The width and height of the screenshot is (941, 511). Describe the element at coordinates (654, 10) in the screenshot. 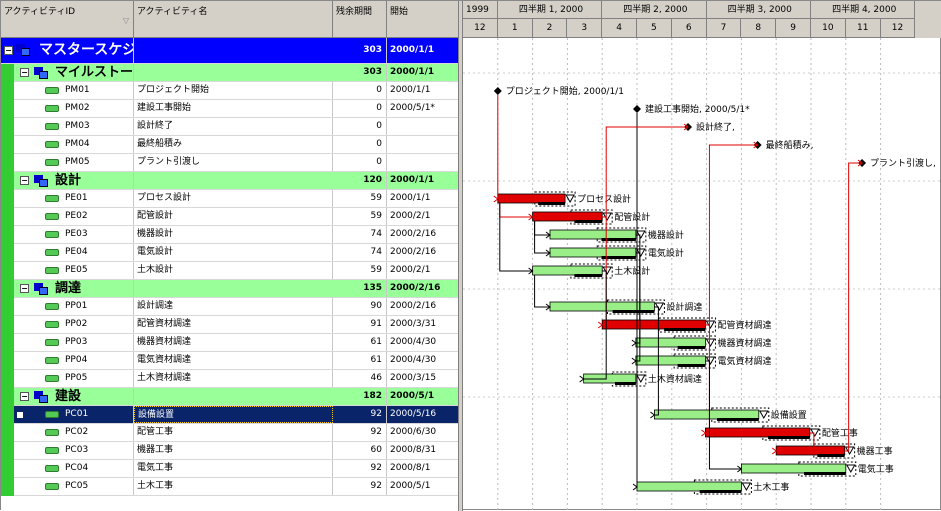

I see `timescale-period: 四半期 2, 2000` at that location.